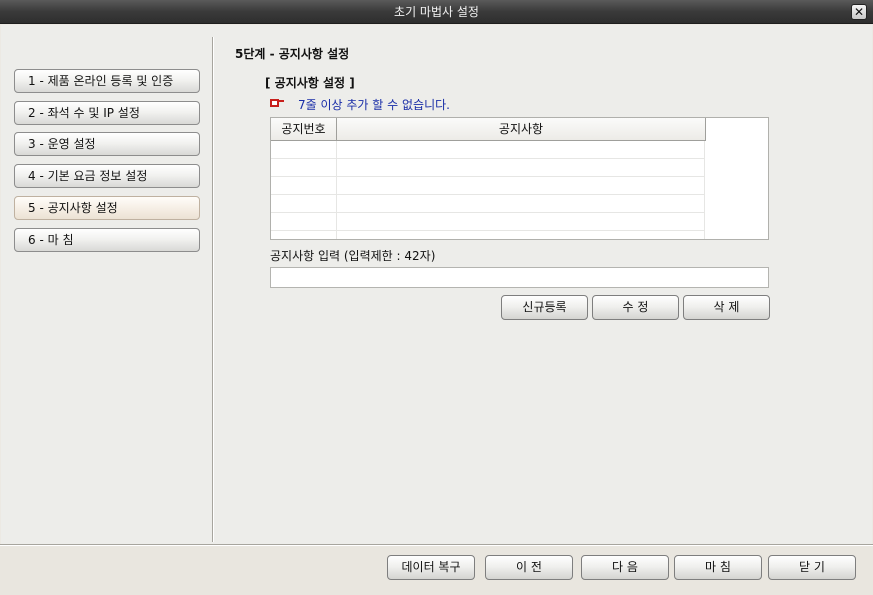 The height and width of the screenshot is (595, 873). Describe the element at coordinates (519, 178) in the screenshot. I see `notice-table: 공지번호 공지사항` at that location.